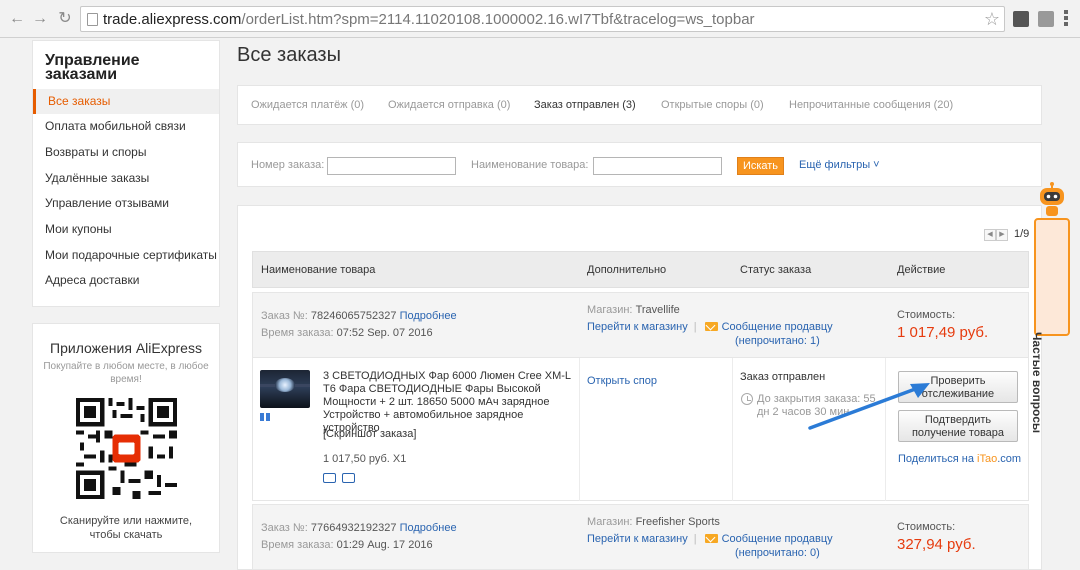 The image size is (1080, 570). Describe the element at coordinates (530, 165) in the screenshot. I see `product-name-label: Наименование товара:` at that location.